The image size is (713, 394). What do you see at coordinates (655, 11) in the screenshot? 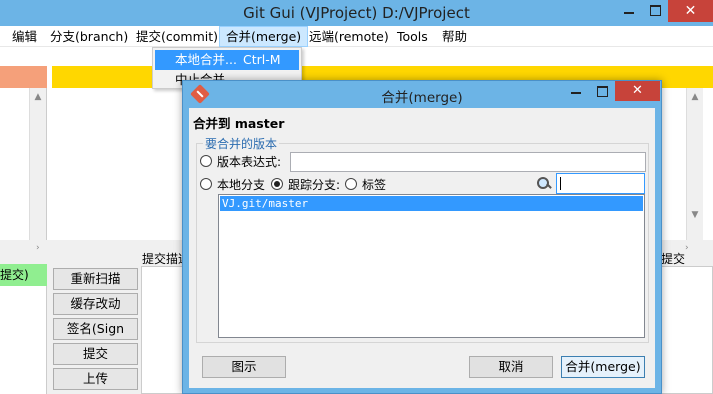
I see `maximize-button` at bounding box center [655, 11].